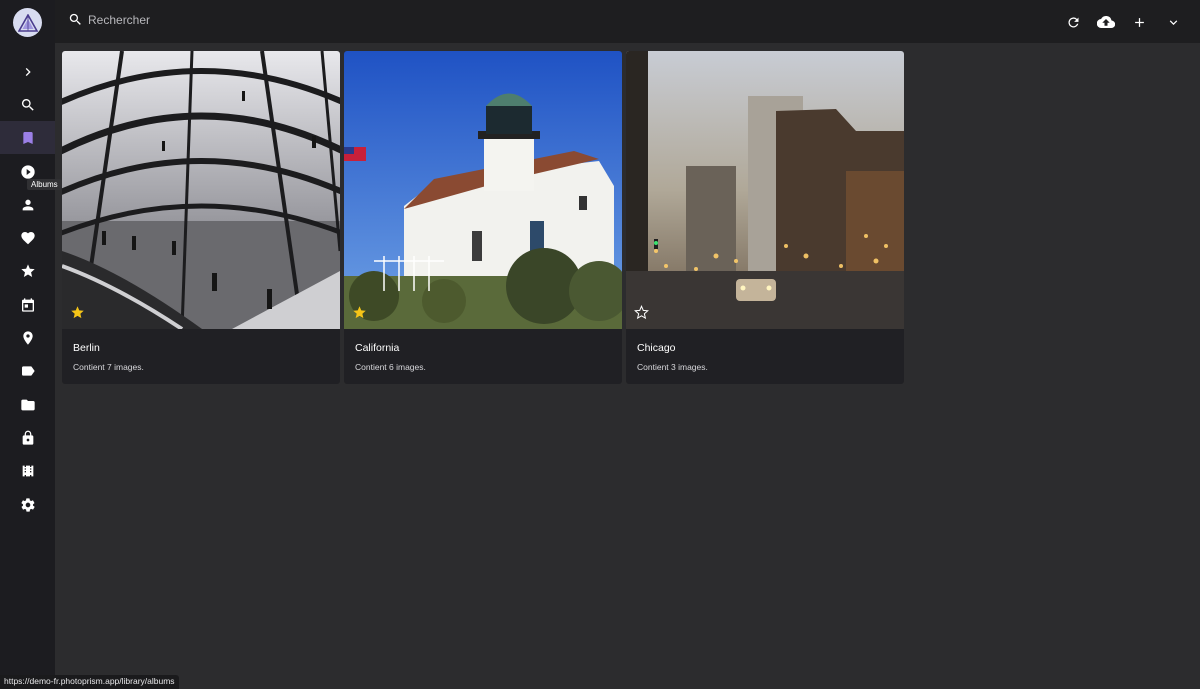  I want to click on search-input, so click(288, 19).